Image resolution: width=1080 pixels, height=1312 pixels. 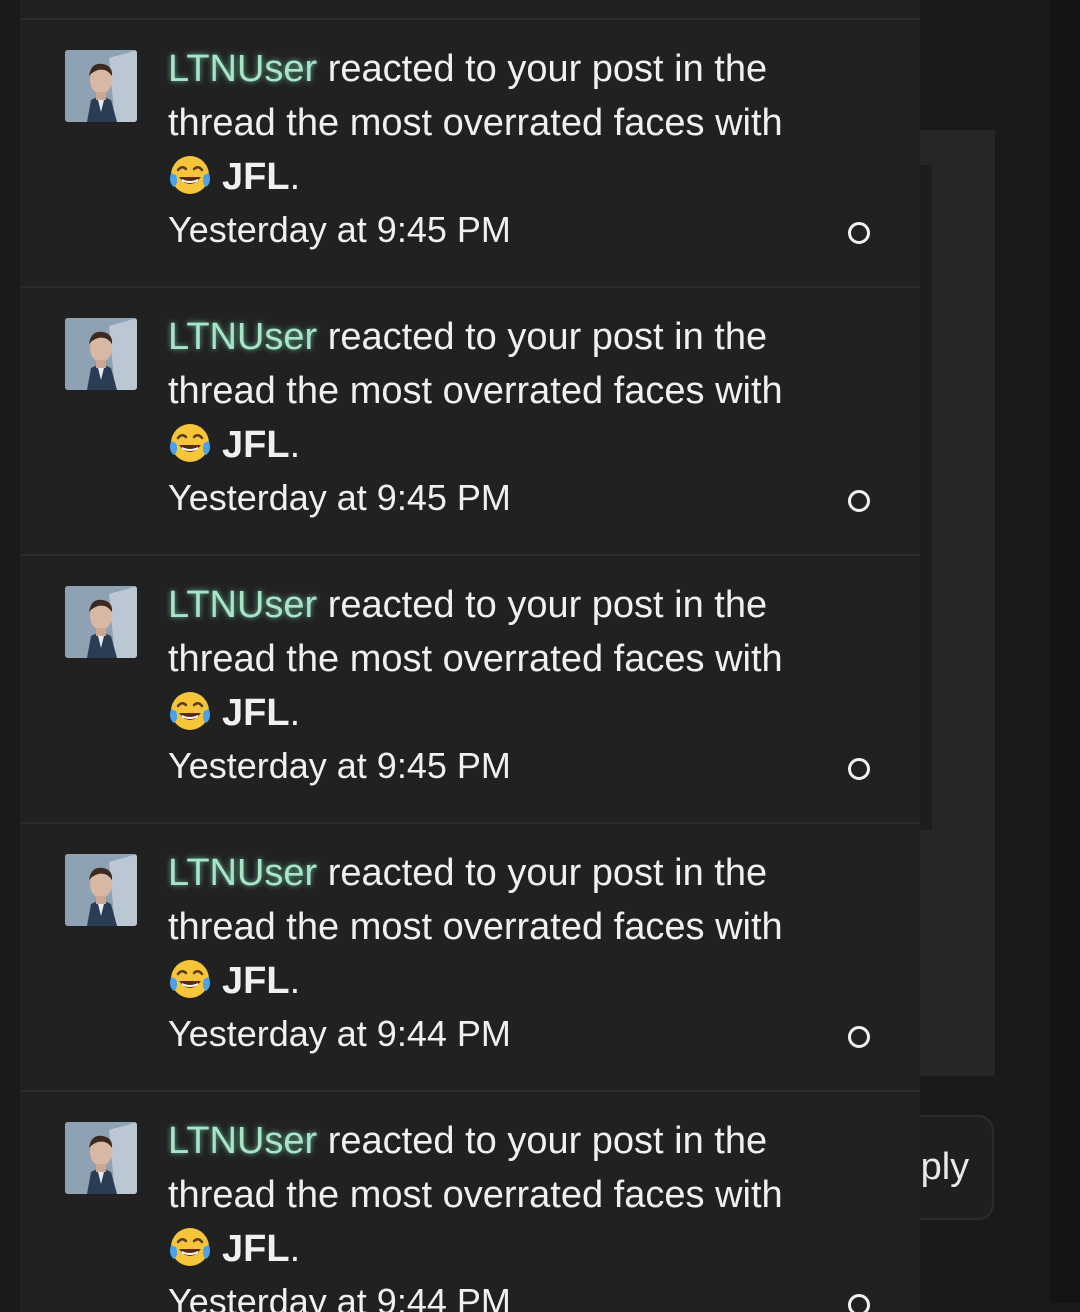 What do you see at coordinates (925, 497) in the screenshot?
I see `background-panel-shadow` at bounding box center [925, 497].